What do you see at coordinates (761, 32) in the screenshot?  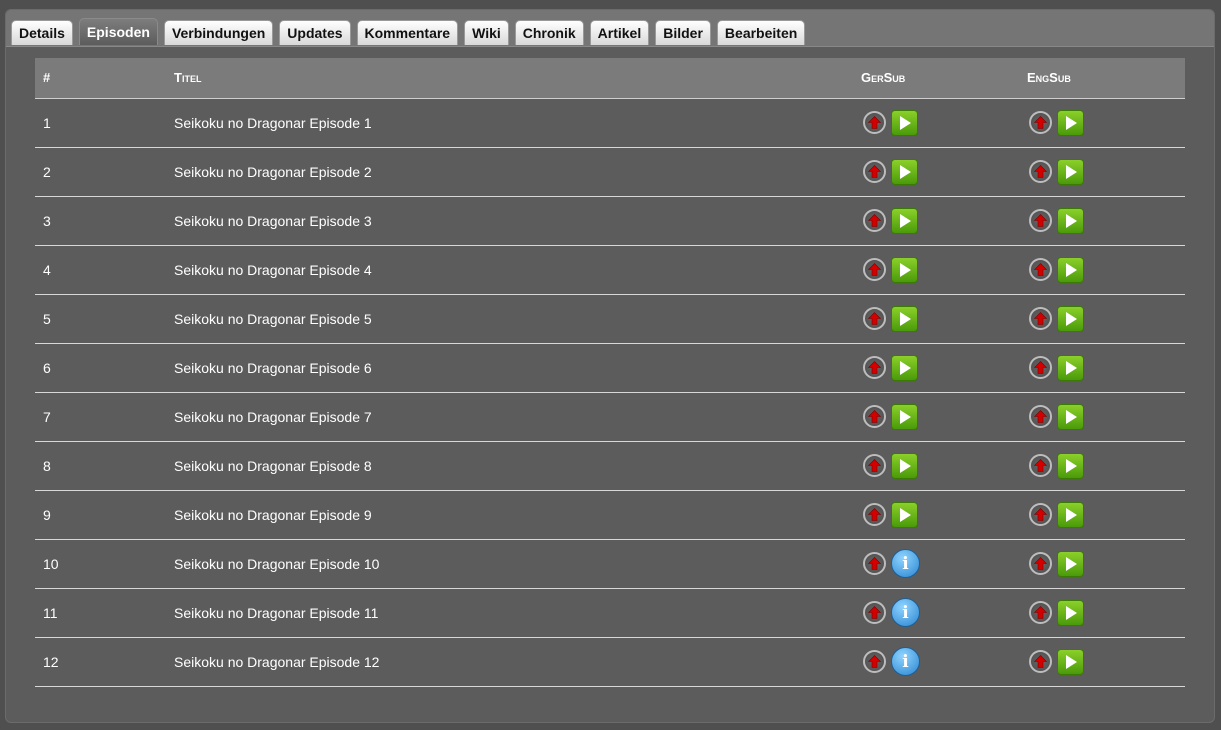 I see `tab-bearbeiten: Bearbeiten` at bounding box center [761, 32].